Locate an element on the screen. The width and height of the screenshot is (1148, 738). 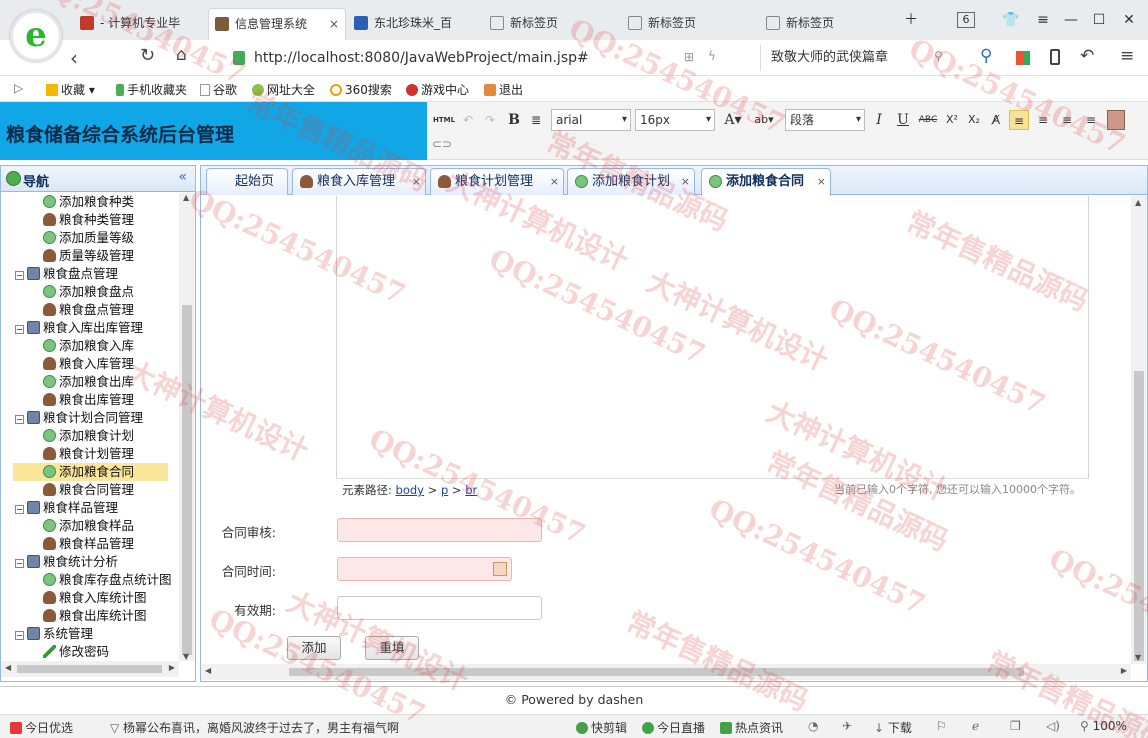
content-vertical-scrollbar: ▲ ▼ is located at coordinates (1139, 430).